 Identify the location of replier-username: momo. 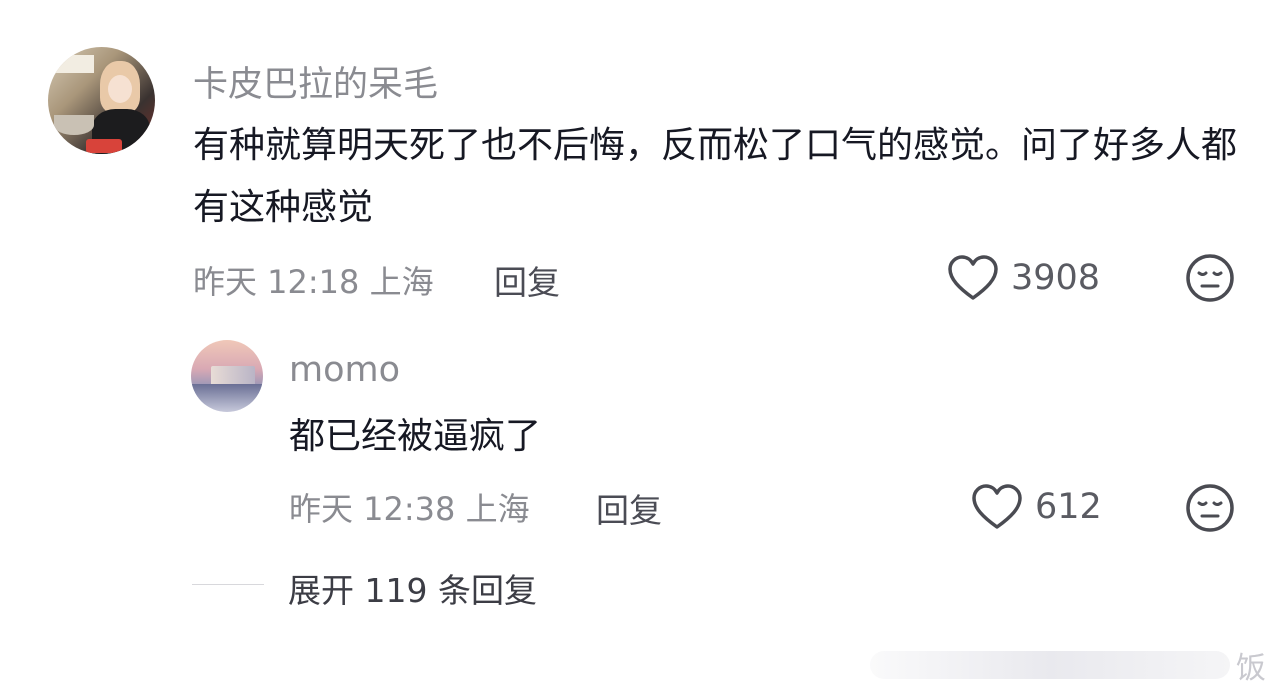
(344, 370).